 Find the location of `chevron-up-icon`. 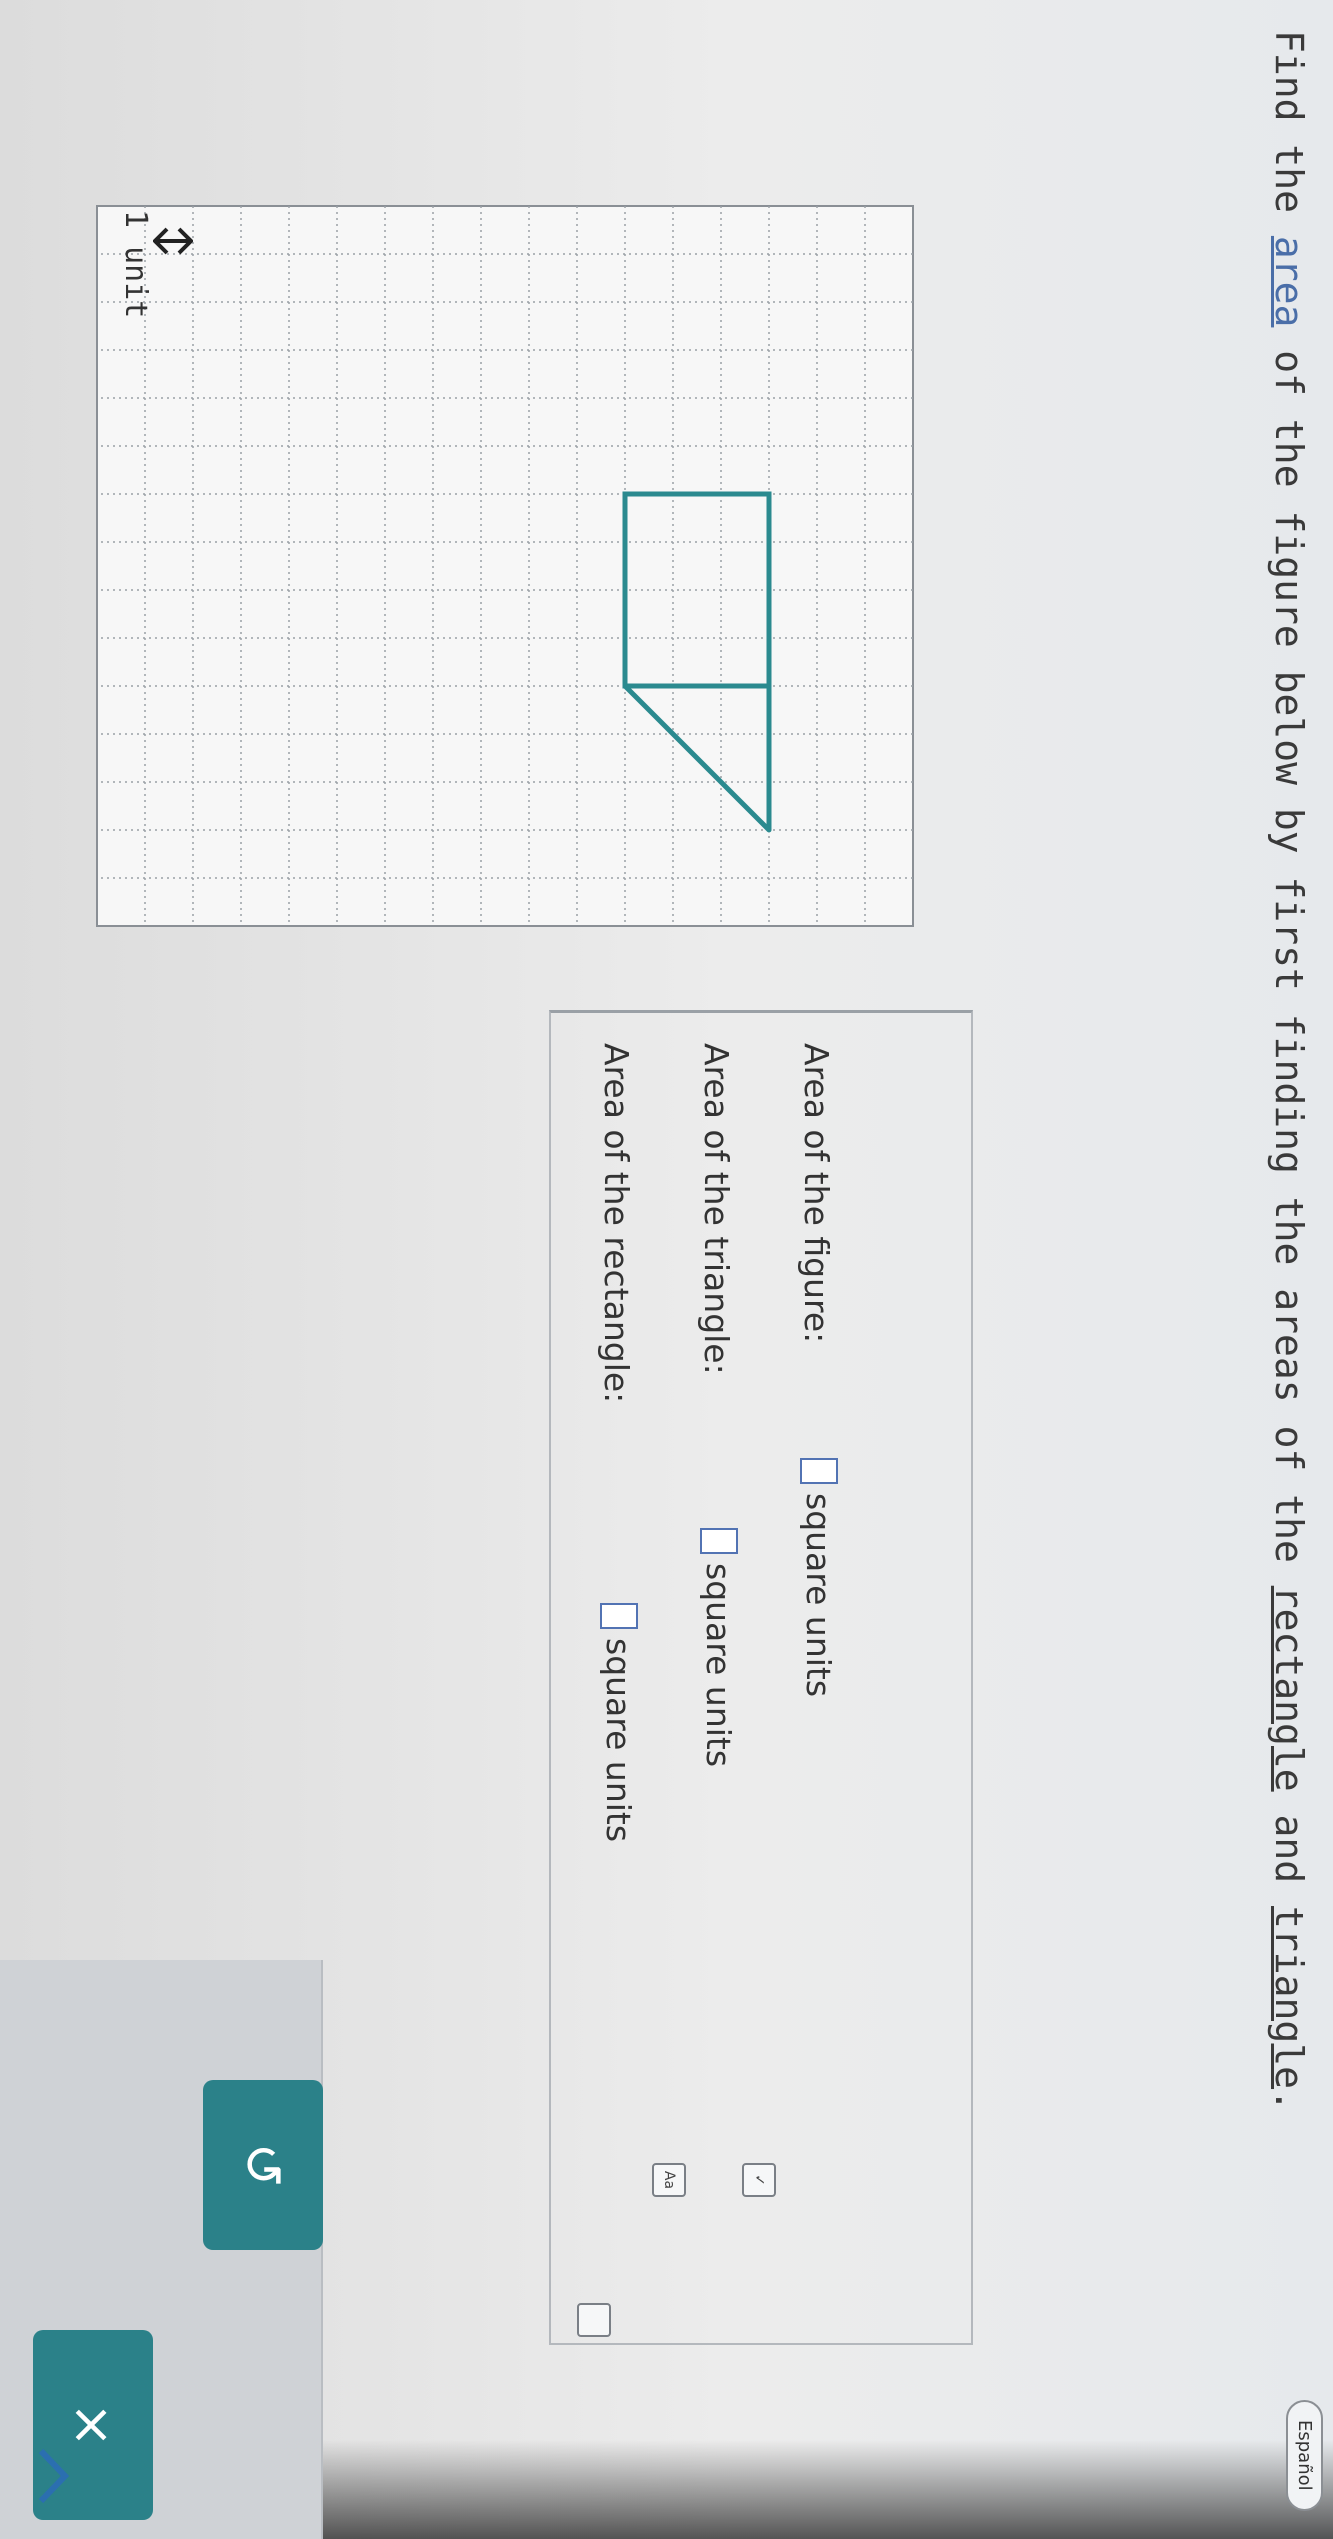

chevron-up-icon is located at coordinates (53, 2476).